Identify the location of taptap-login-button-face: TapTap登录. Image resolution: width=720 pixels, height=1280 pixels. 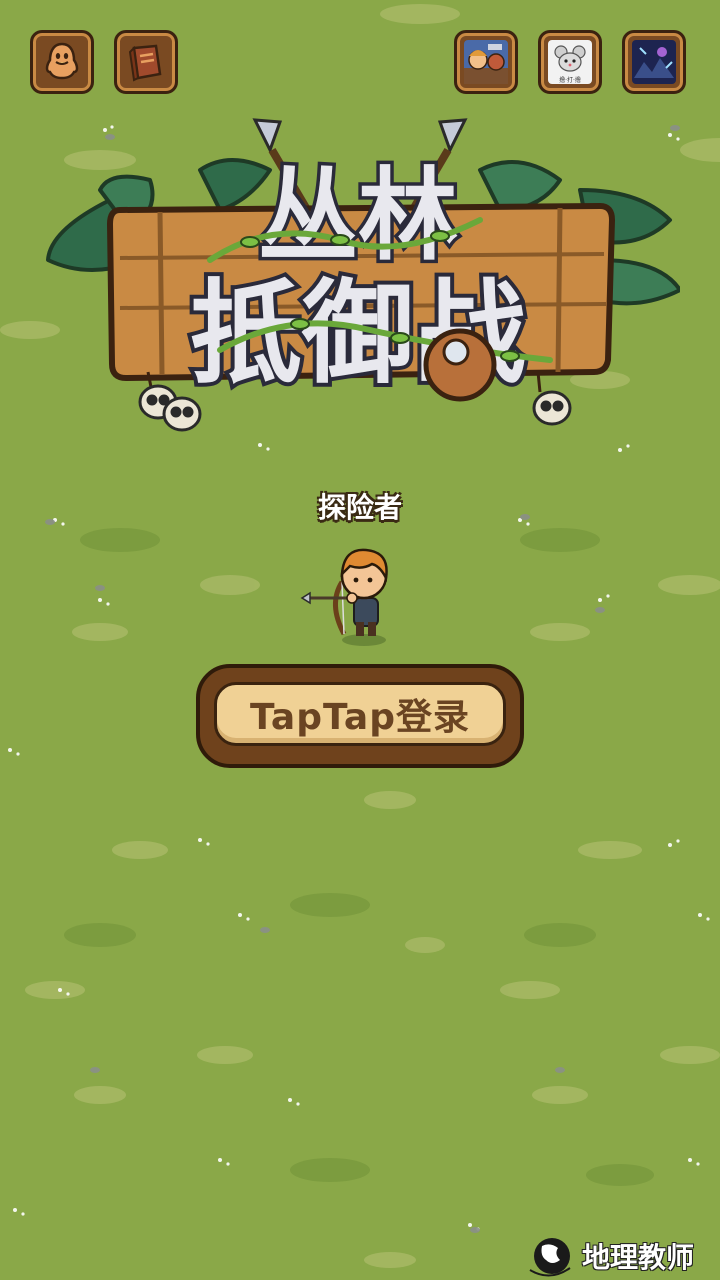
(360, 714).